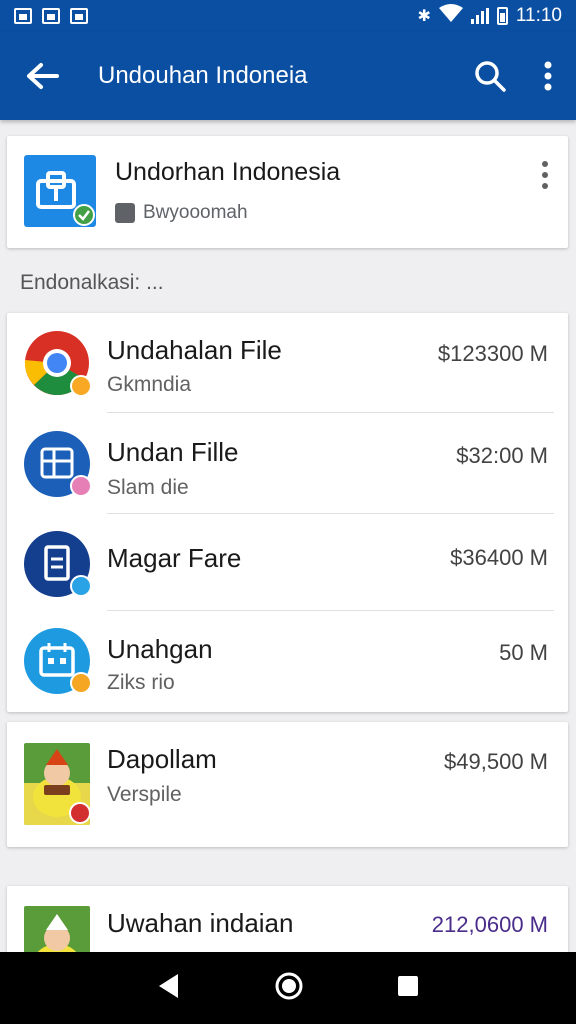 This screenshot has width=576, height=1024. What do you see at coordinates (502, 16) in the screenshot?
I see `battery-icon` at bounding box center [502, 16].